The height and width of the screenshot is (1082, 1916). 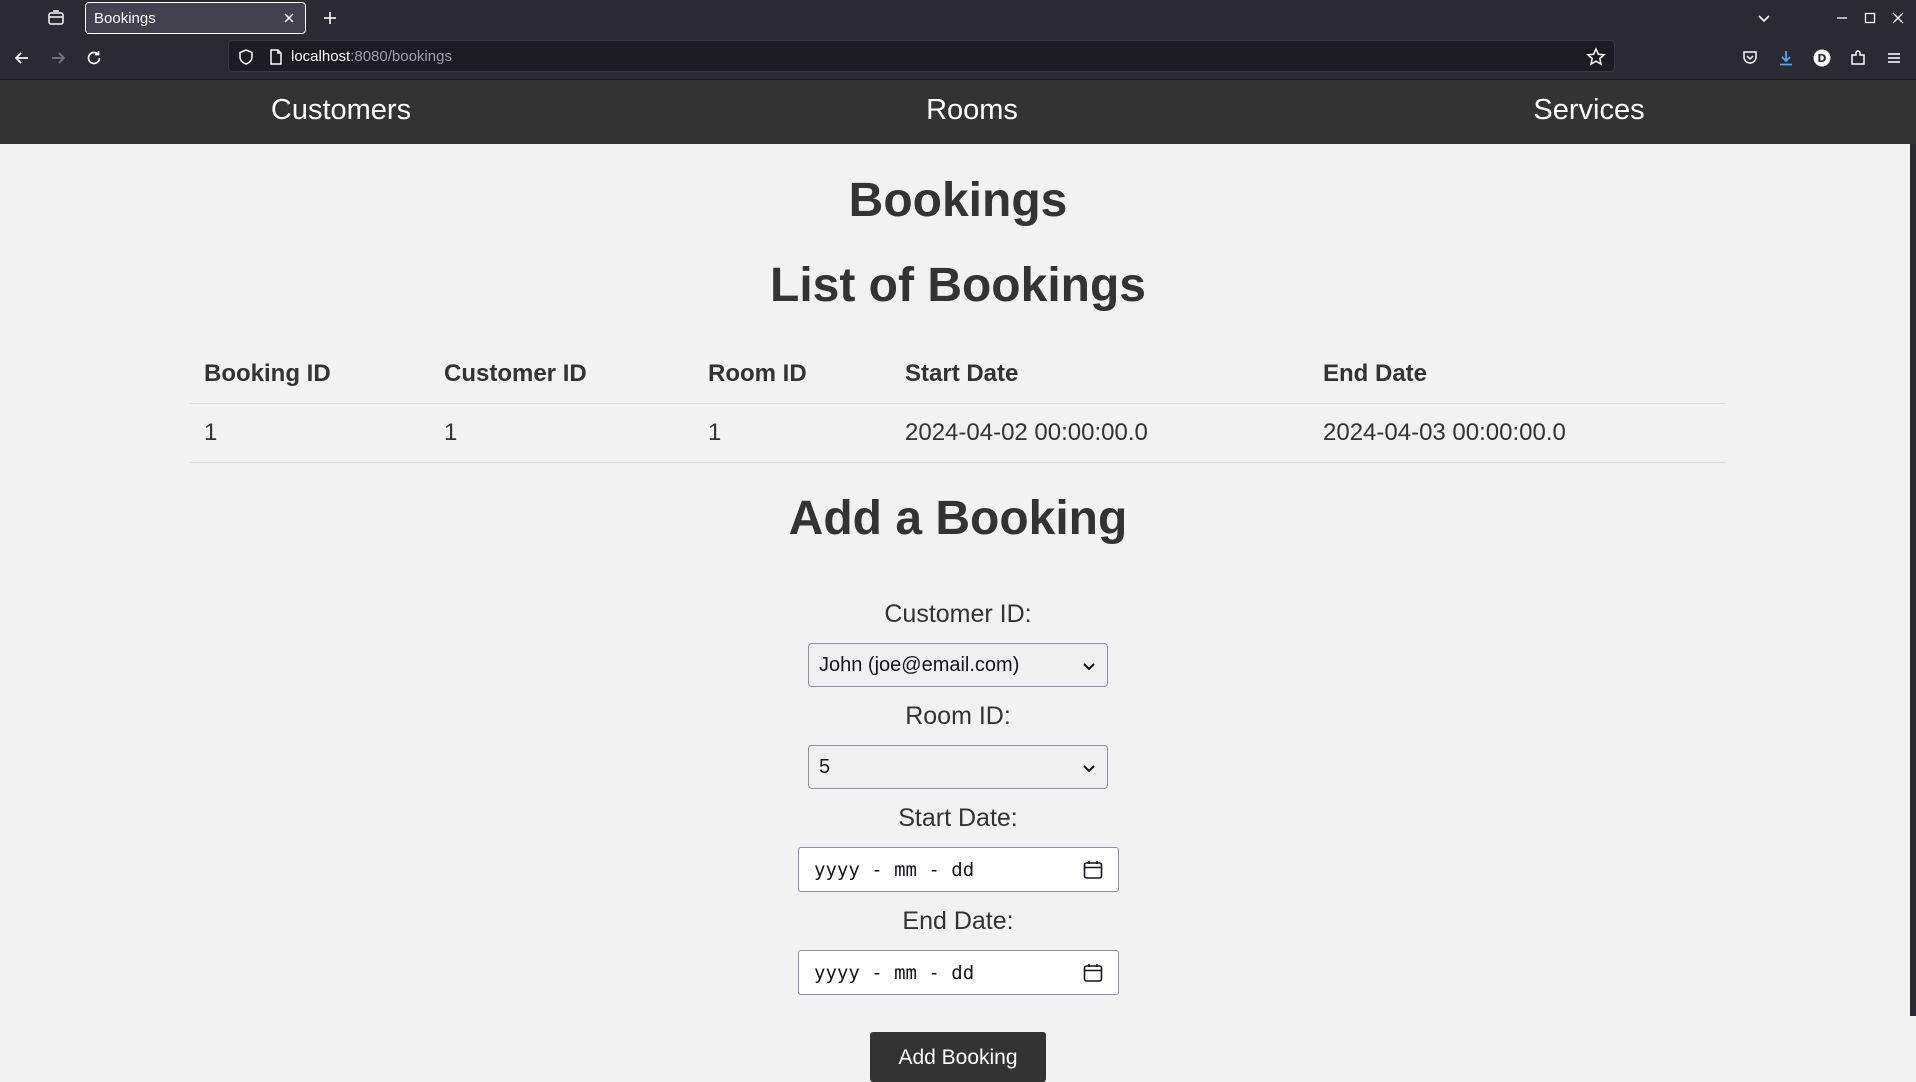 What do you see at coordinates (22, 58) in the screenshot?
I see `arrow-left-icon` at bounding box center [22, 58].